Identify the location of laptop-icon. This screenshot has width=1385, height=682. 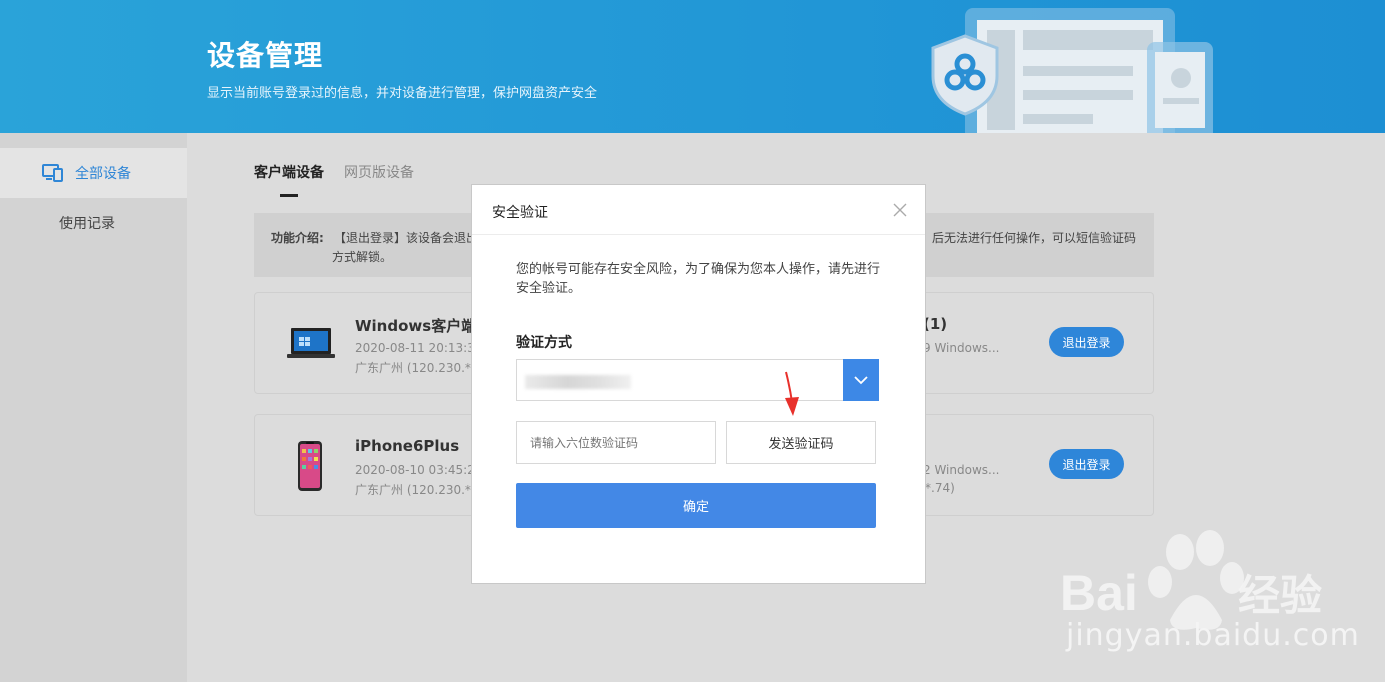
(311, 343).